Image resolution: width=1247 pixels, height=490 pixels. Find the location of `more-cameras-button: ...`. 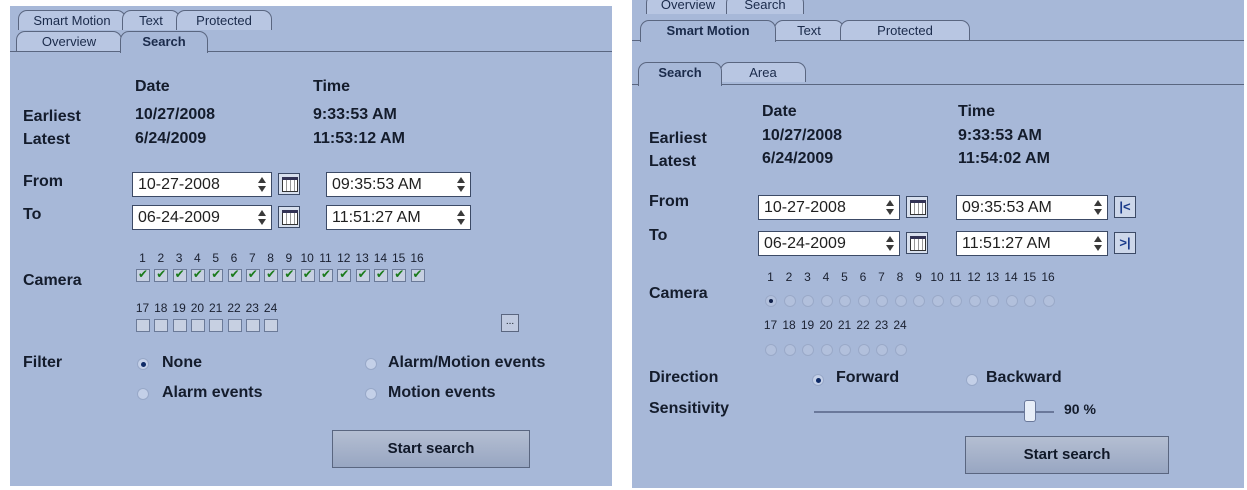

more-cameras-button: ... is located at coordinates (510, 323).